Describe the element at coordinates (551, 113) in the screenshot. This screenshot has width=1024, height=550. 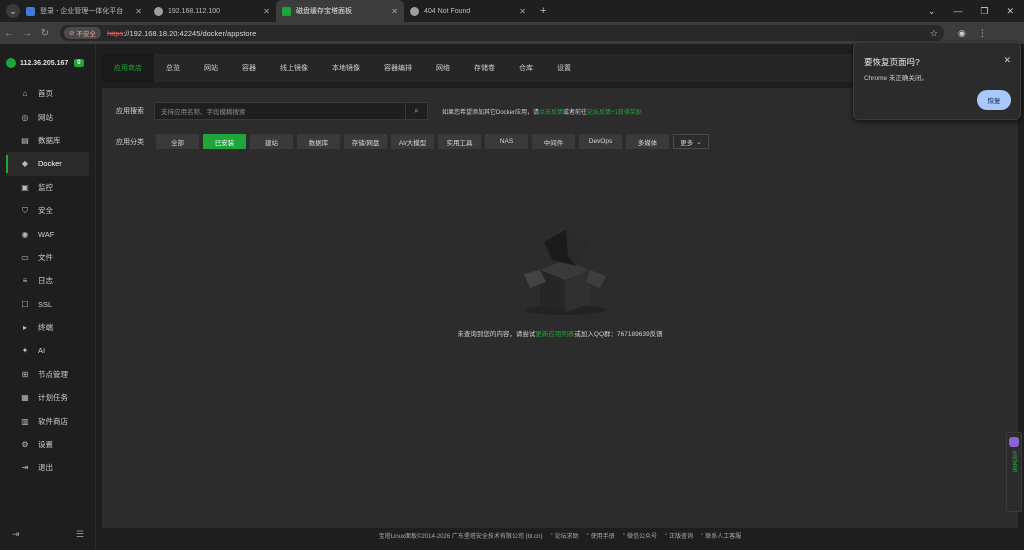
I see `feedback-link: 点击反馈` at that location.